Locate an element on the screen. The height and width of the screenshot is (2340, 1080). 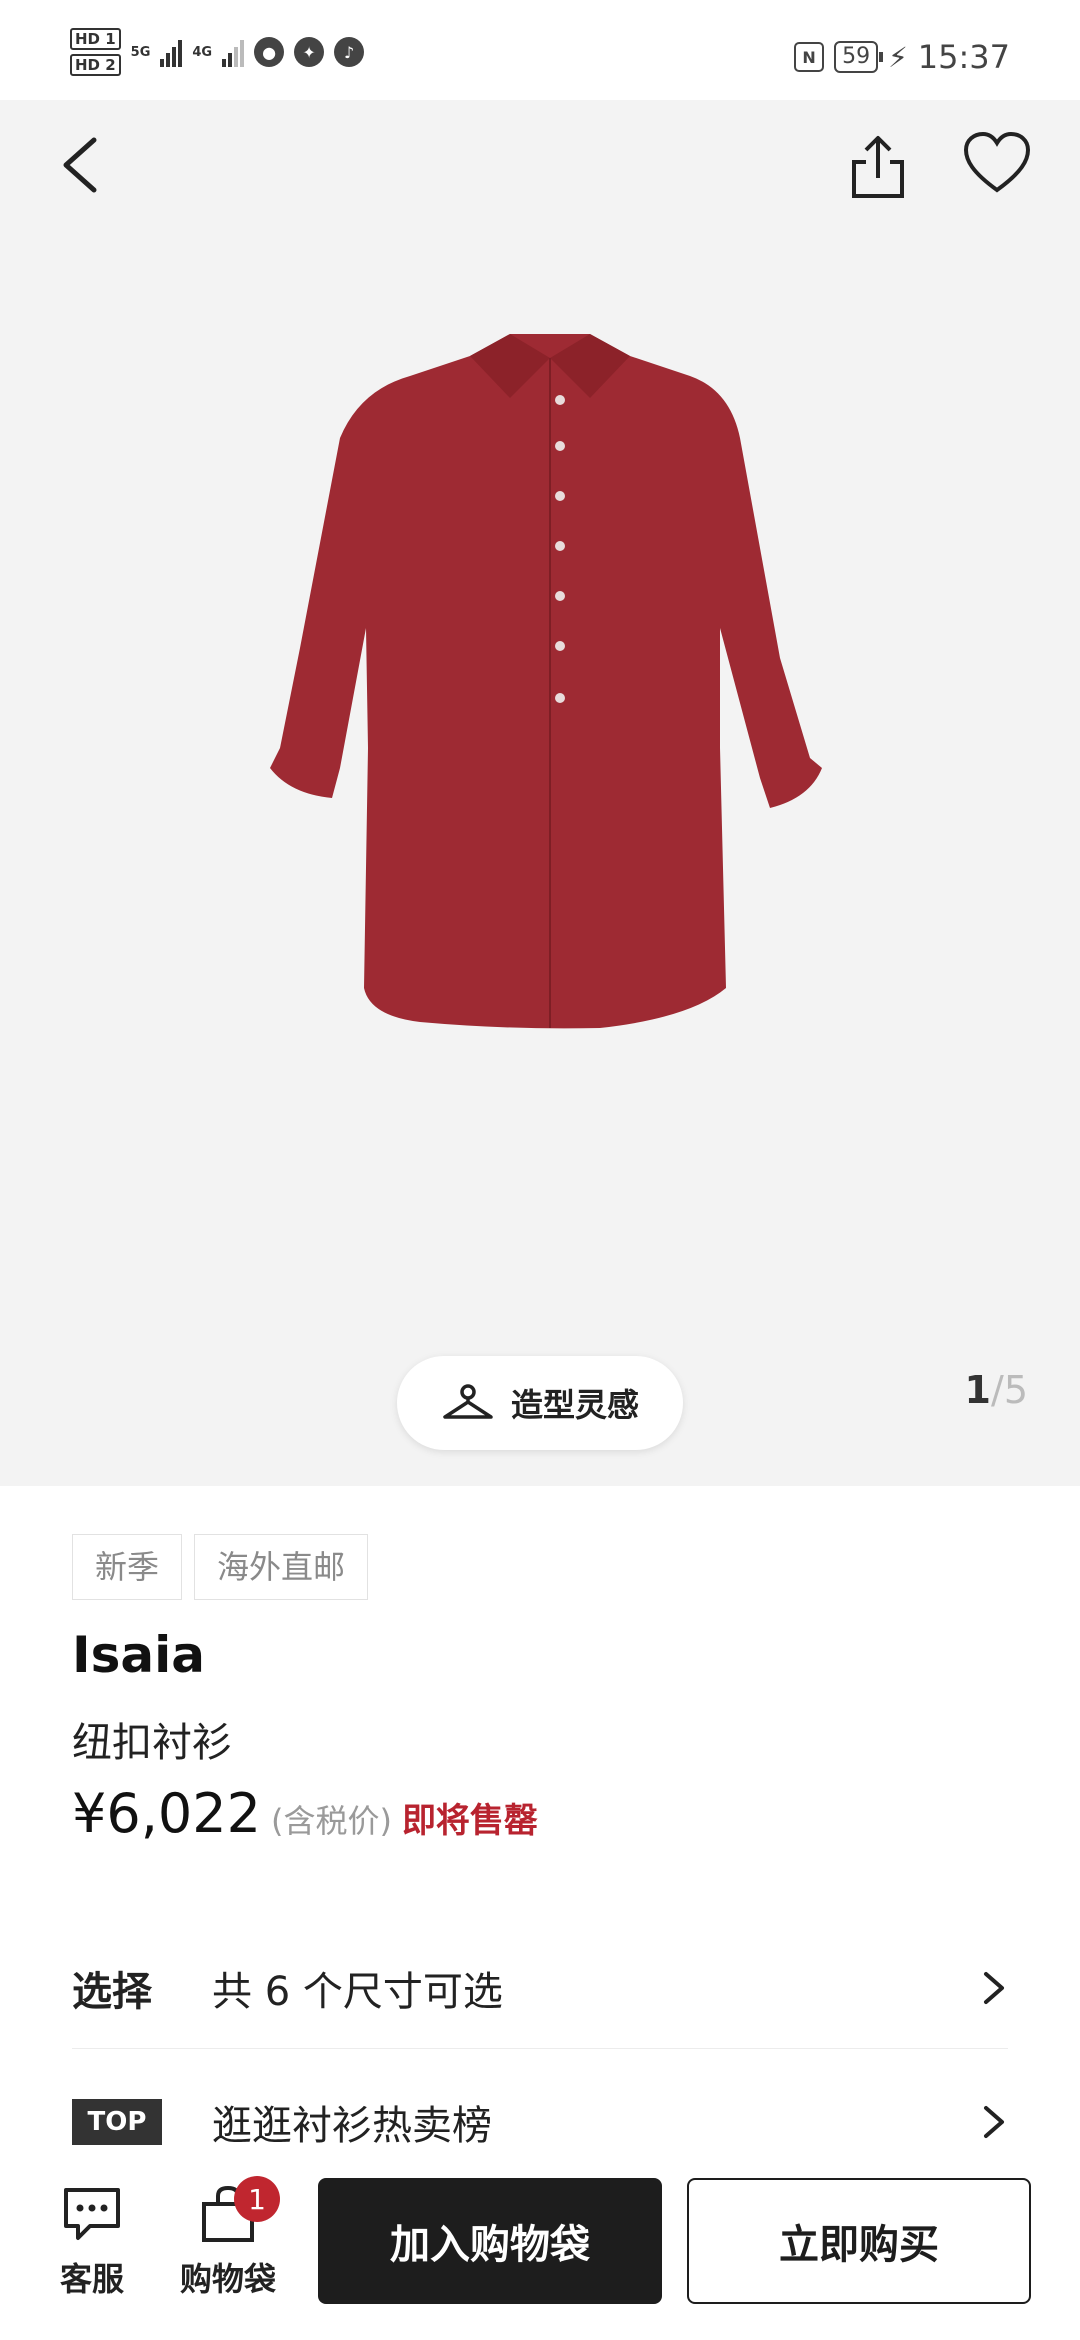
size-select-text: 共 6 个尺寸可选 is located at coordinates (357, 1992).